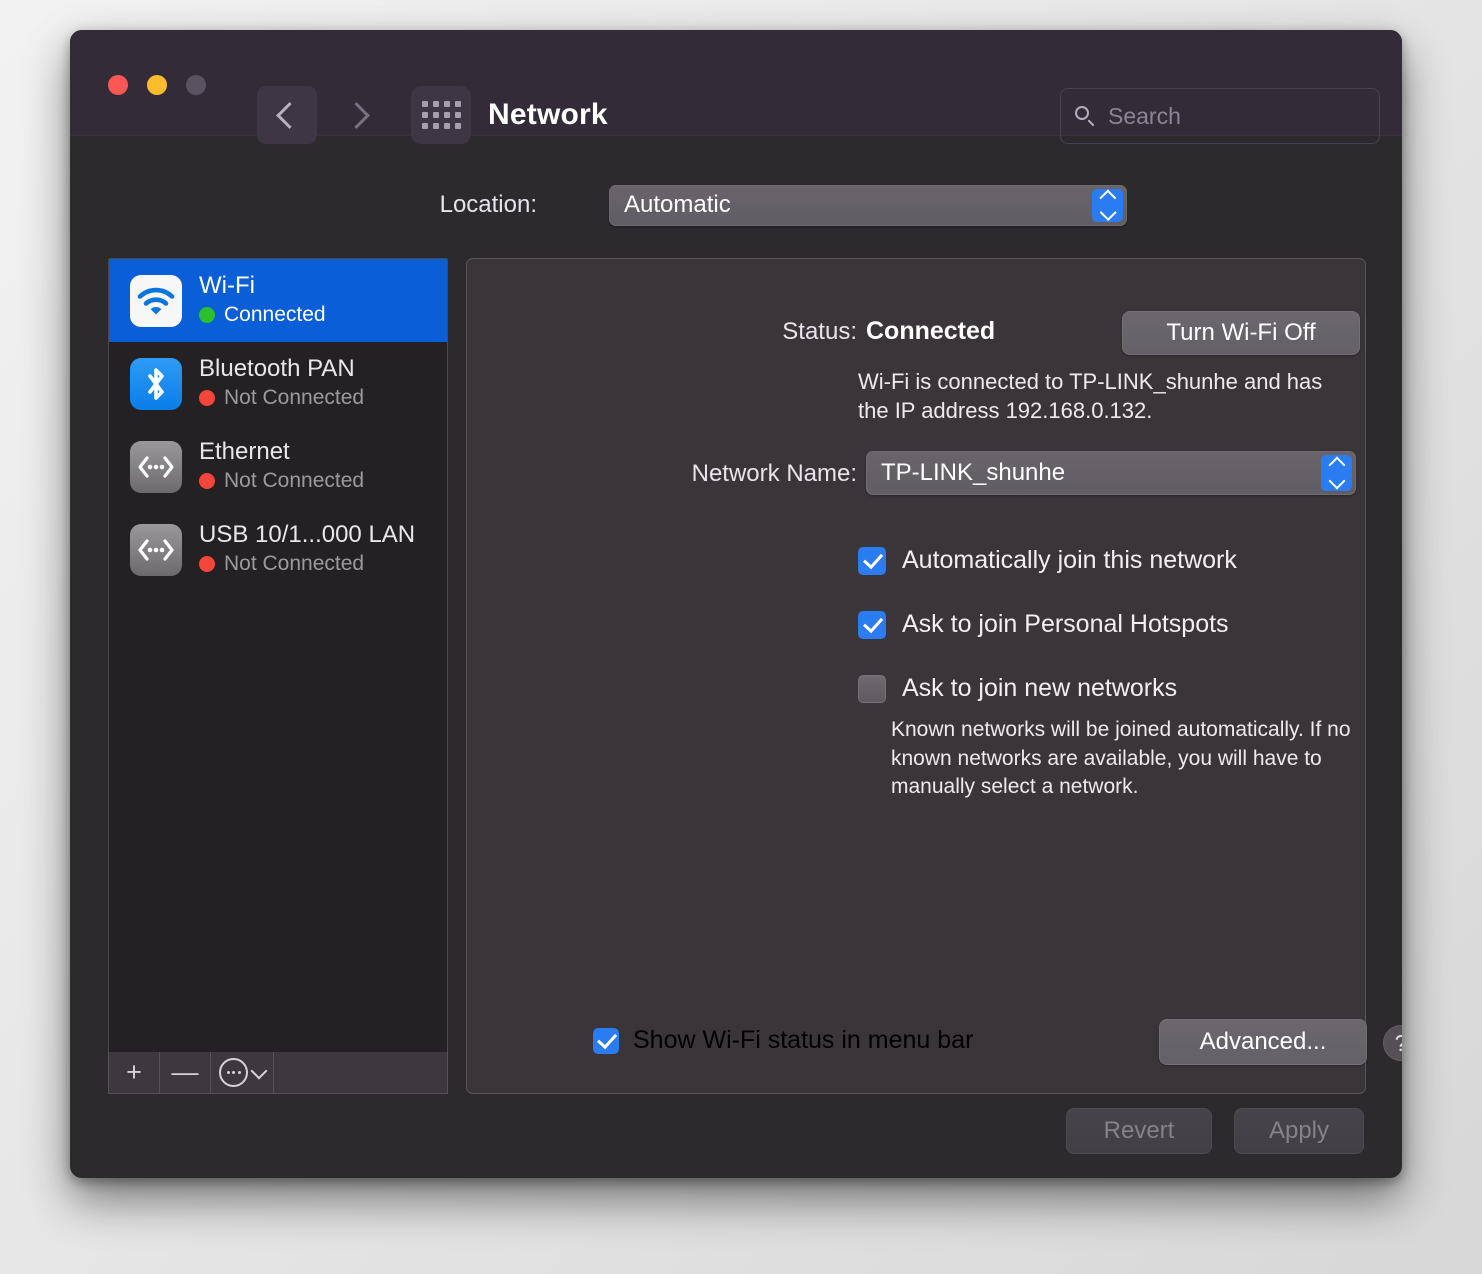  I want to click on sidebar-item-usb-lan: USB 10/1...000 LAN Not Connected, so click(278, 549).